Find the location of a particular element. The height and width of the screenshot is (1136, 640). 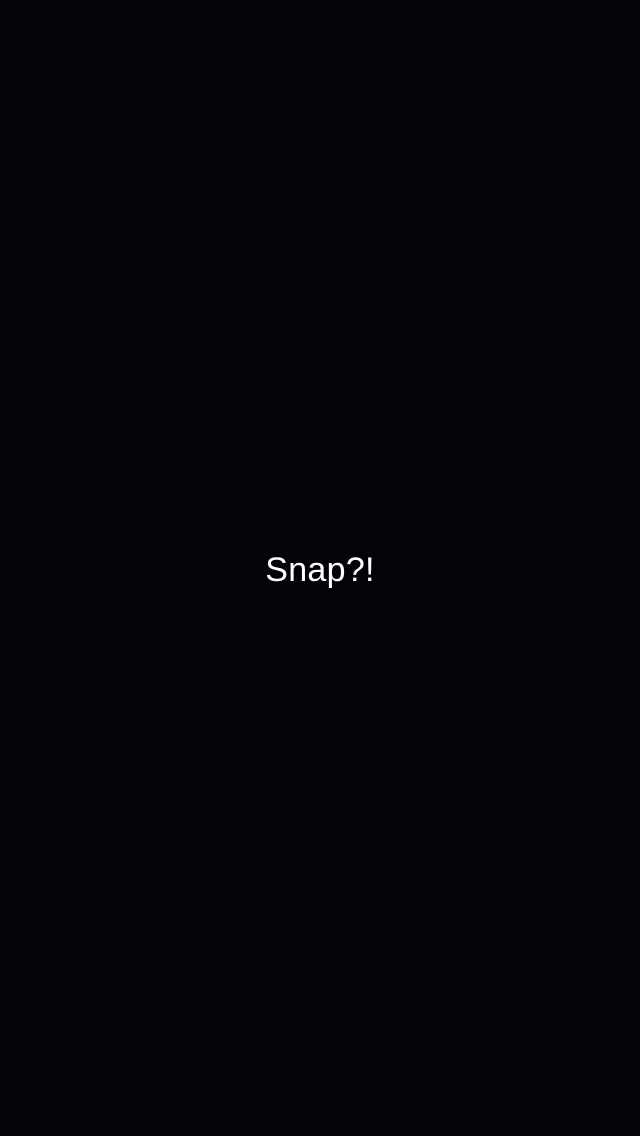

snap-message: Snap?! is located at coordinates (320, 570).